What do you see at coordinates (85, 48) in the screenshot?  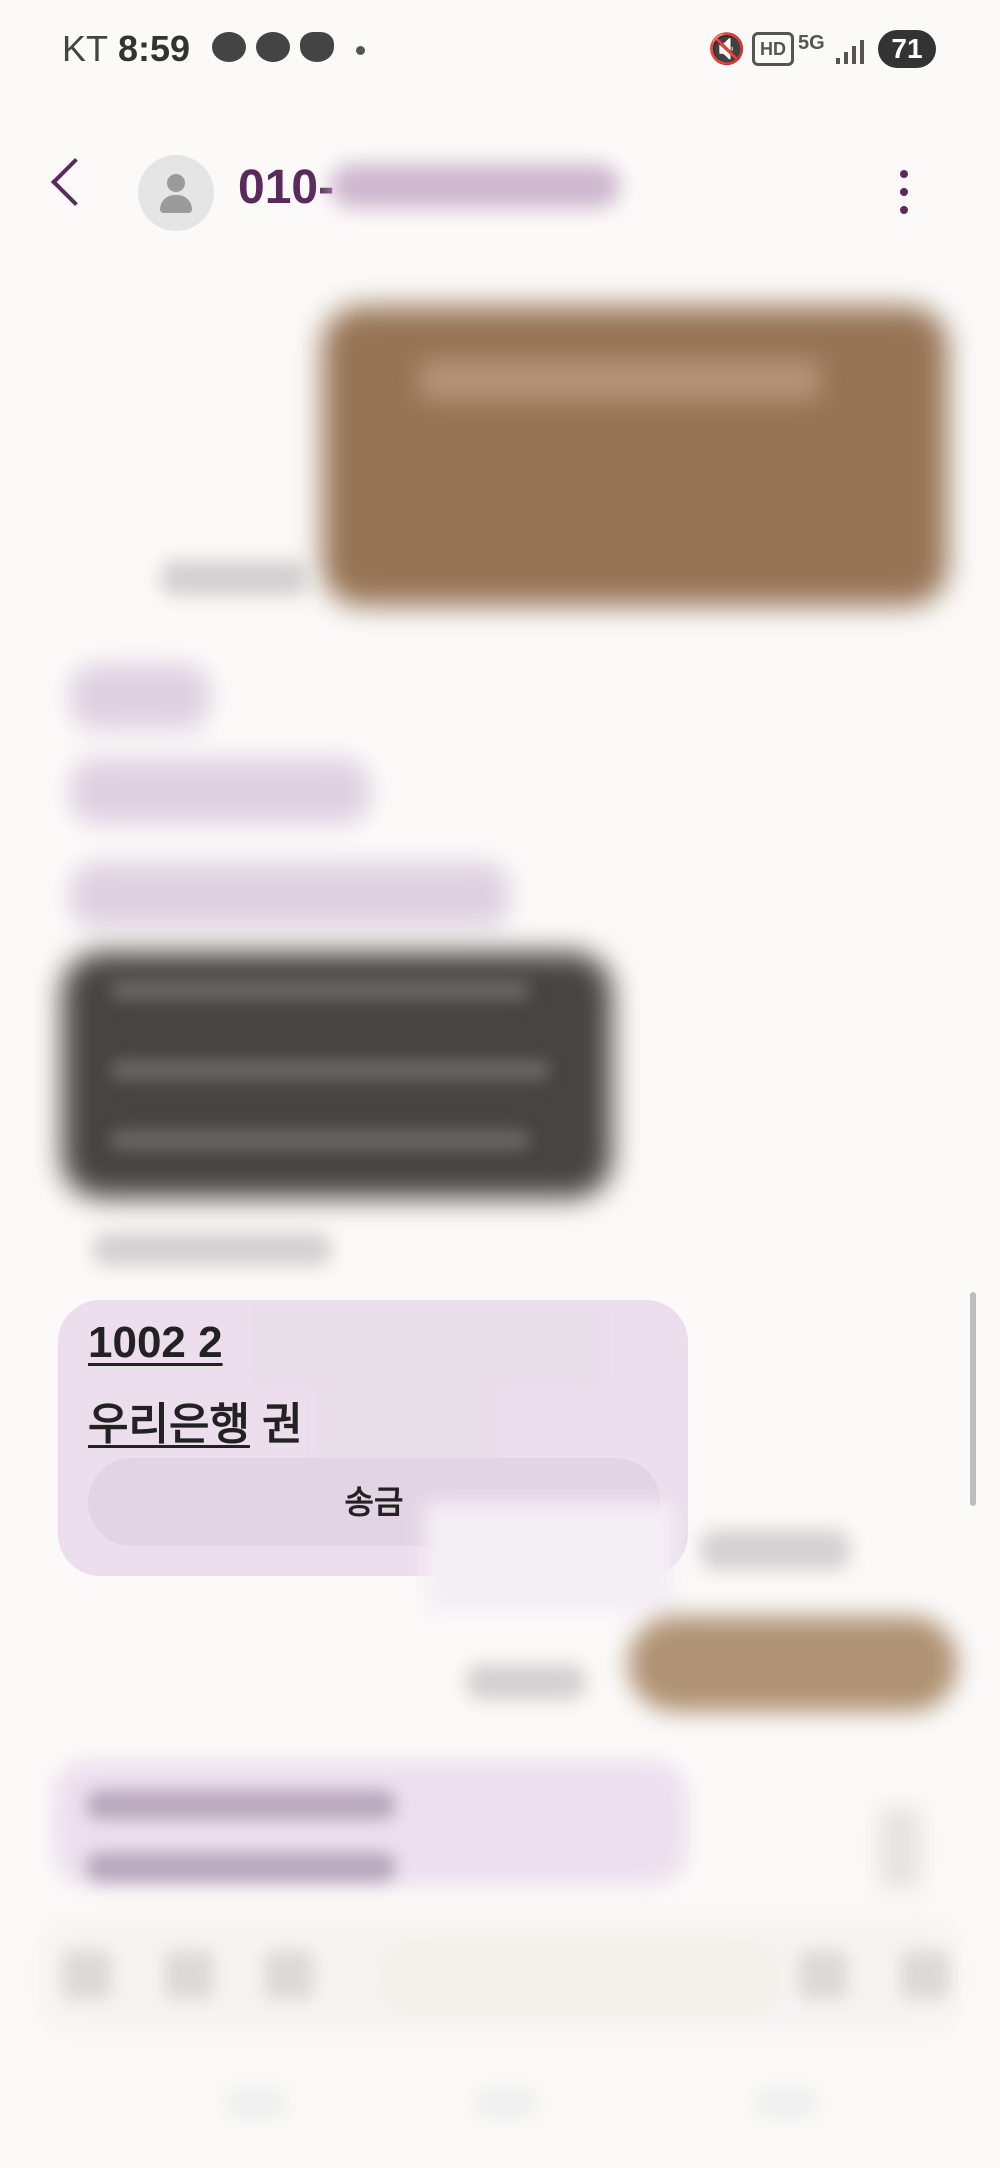 I see `carrier-name: KT` at bounding box center [85, 48].